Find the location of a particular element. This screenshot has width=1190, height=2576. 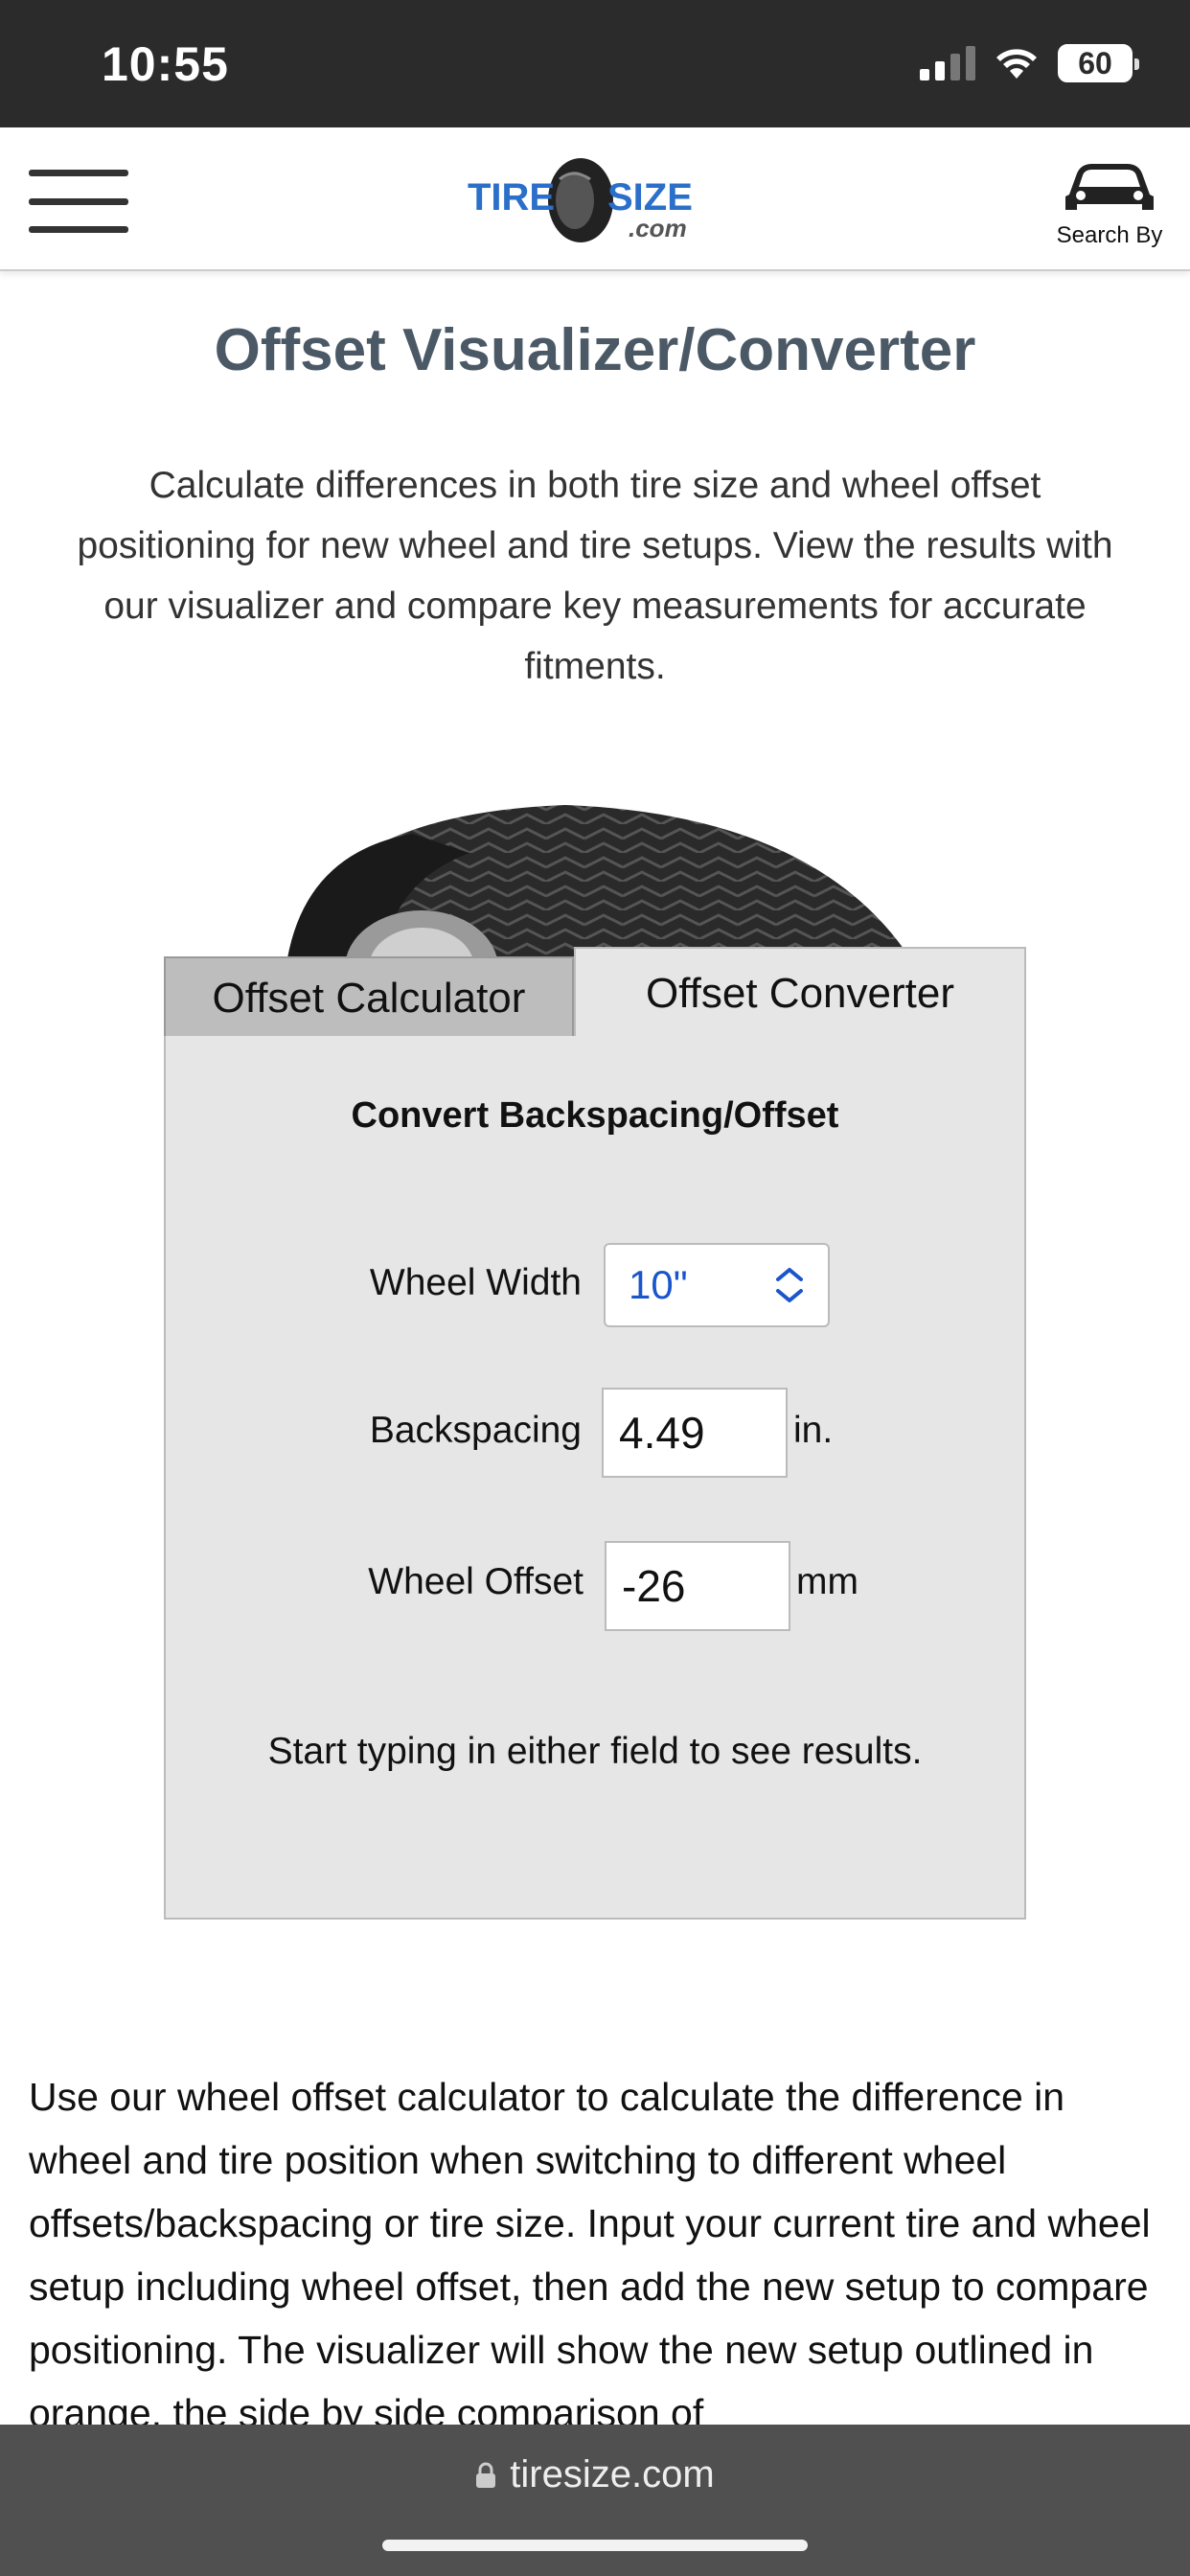

home-indicator is located at coordinates (595, 2545).